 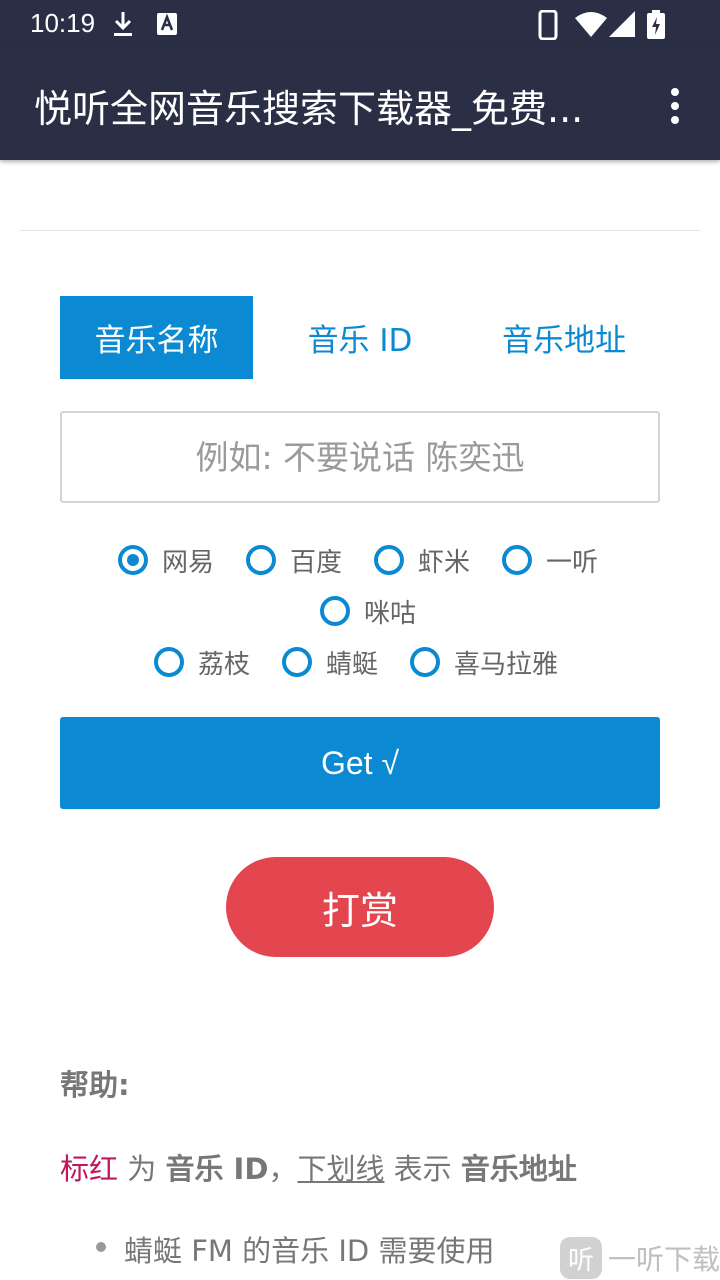 I want to click on music-id-label: 音乐 ID, so click(x=217, y=1169).